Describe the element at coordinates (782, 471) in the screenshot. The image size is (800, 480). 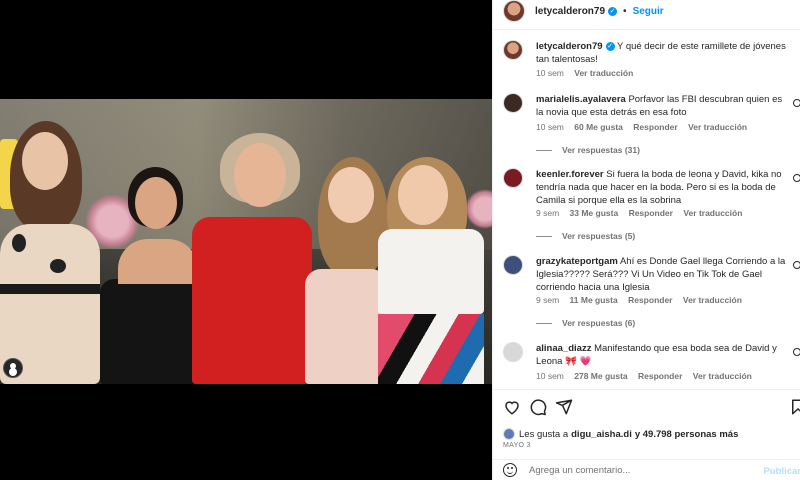
I see `publish-button: Publicar` at that location.